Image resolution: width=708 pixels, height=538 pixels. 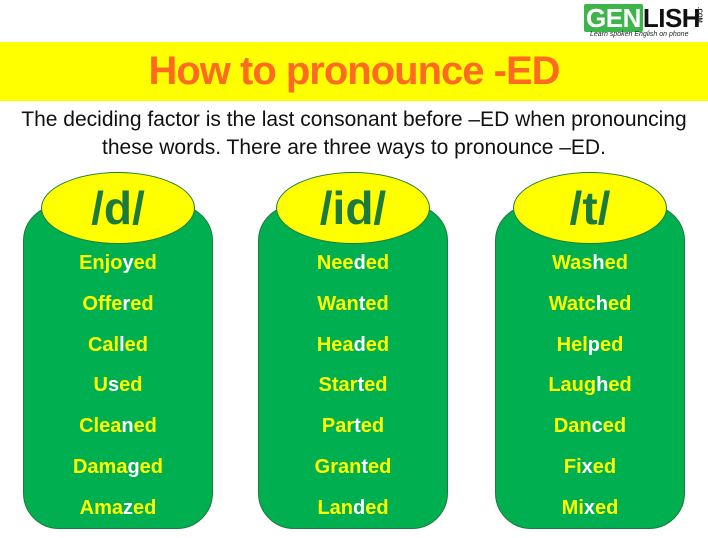 I want to click on title-banner: How to pronounce -ED, so click(x=354, y=71).